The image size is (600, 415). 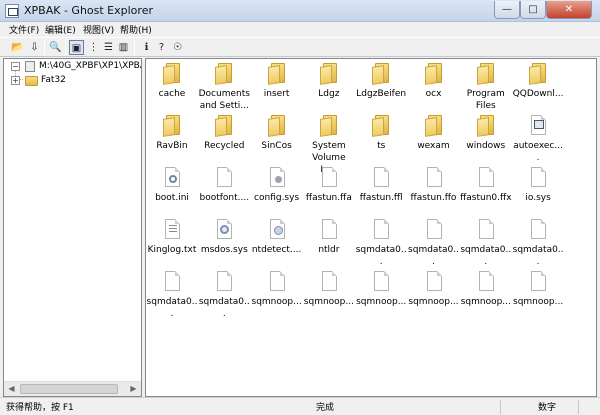 I want to click on file-item: ffastun.ffo, so click(x=434, y=193).